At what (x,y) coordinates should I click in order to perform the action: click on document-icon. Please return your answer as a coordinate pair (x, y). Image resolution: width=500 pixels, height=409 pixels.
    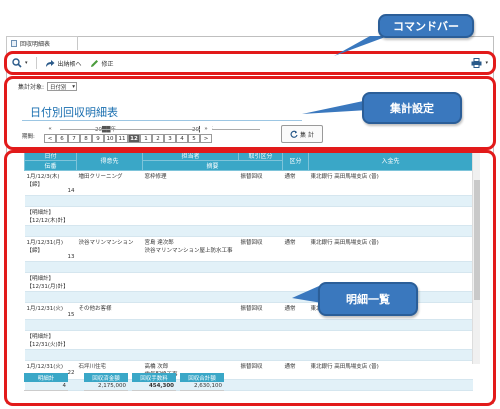
    Looking at the image, I should click on (14, 43).